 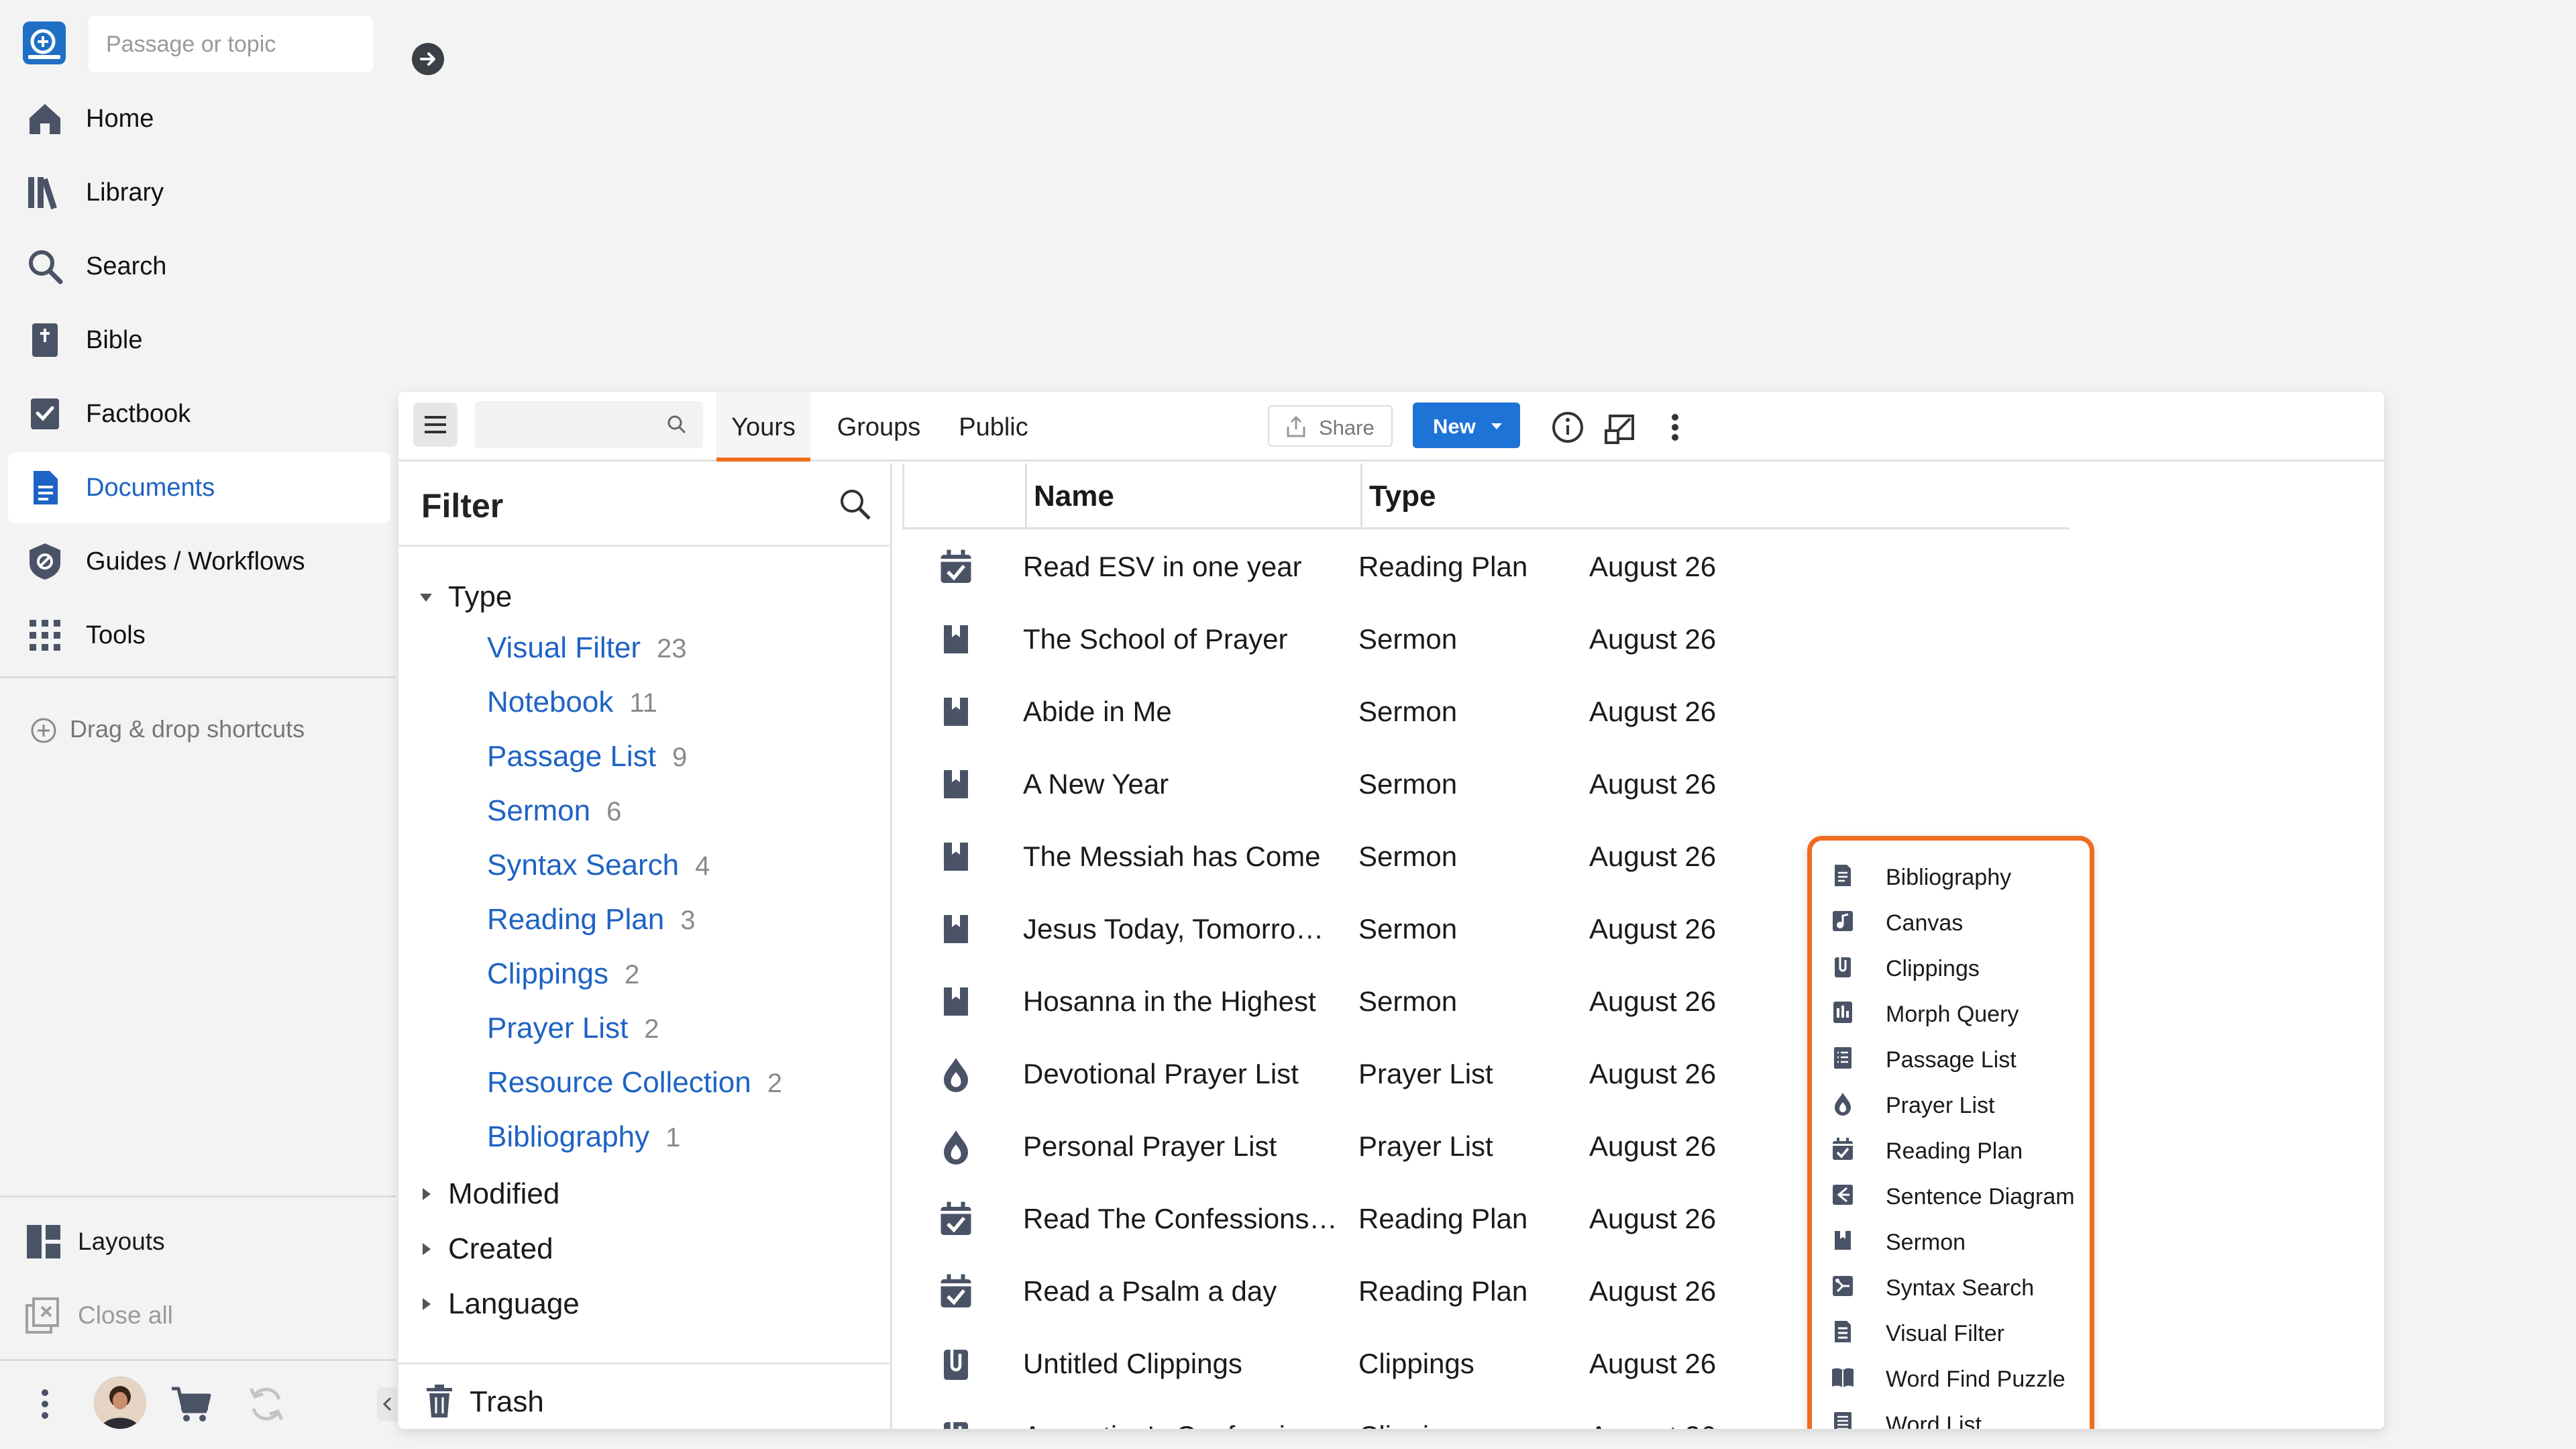 I want to click on new-menu-item-syntax-search: Syntax Search, so click(x=1953, y=1286).